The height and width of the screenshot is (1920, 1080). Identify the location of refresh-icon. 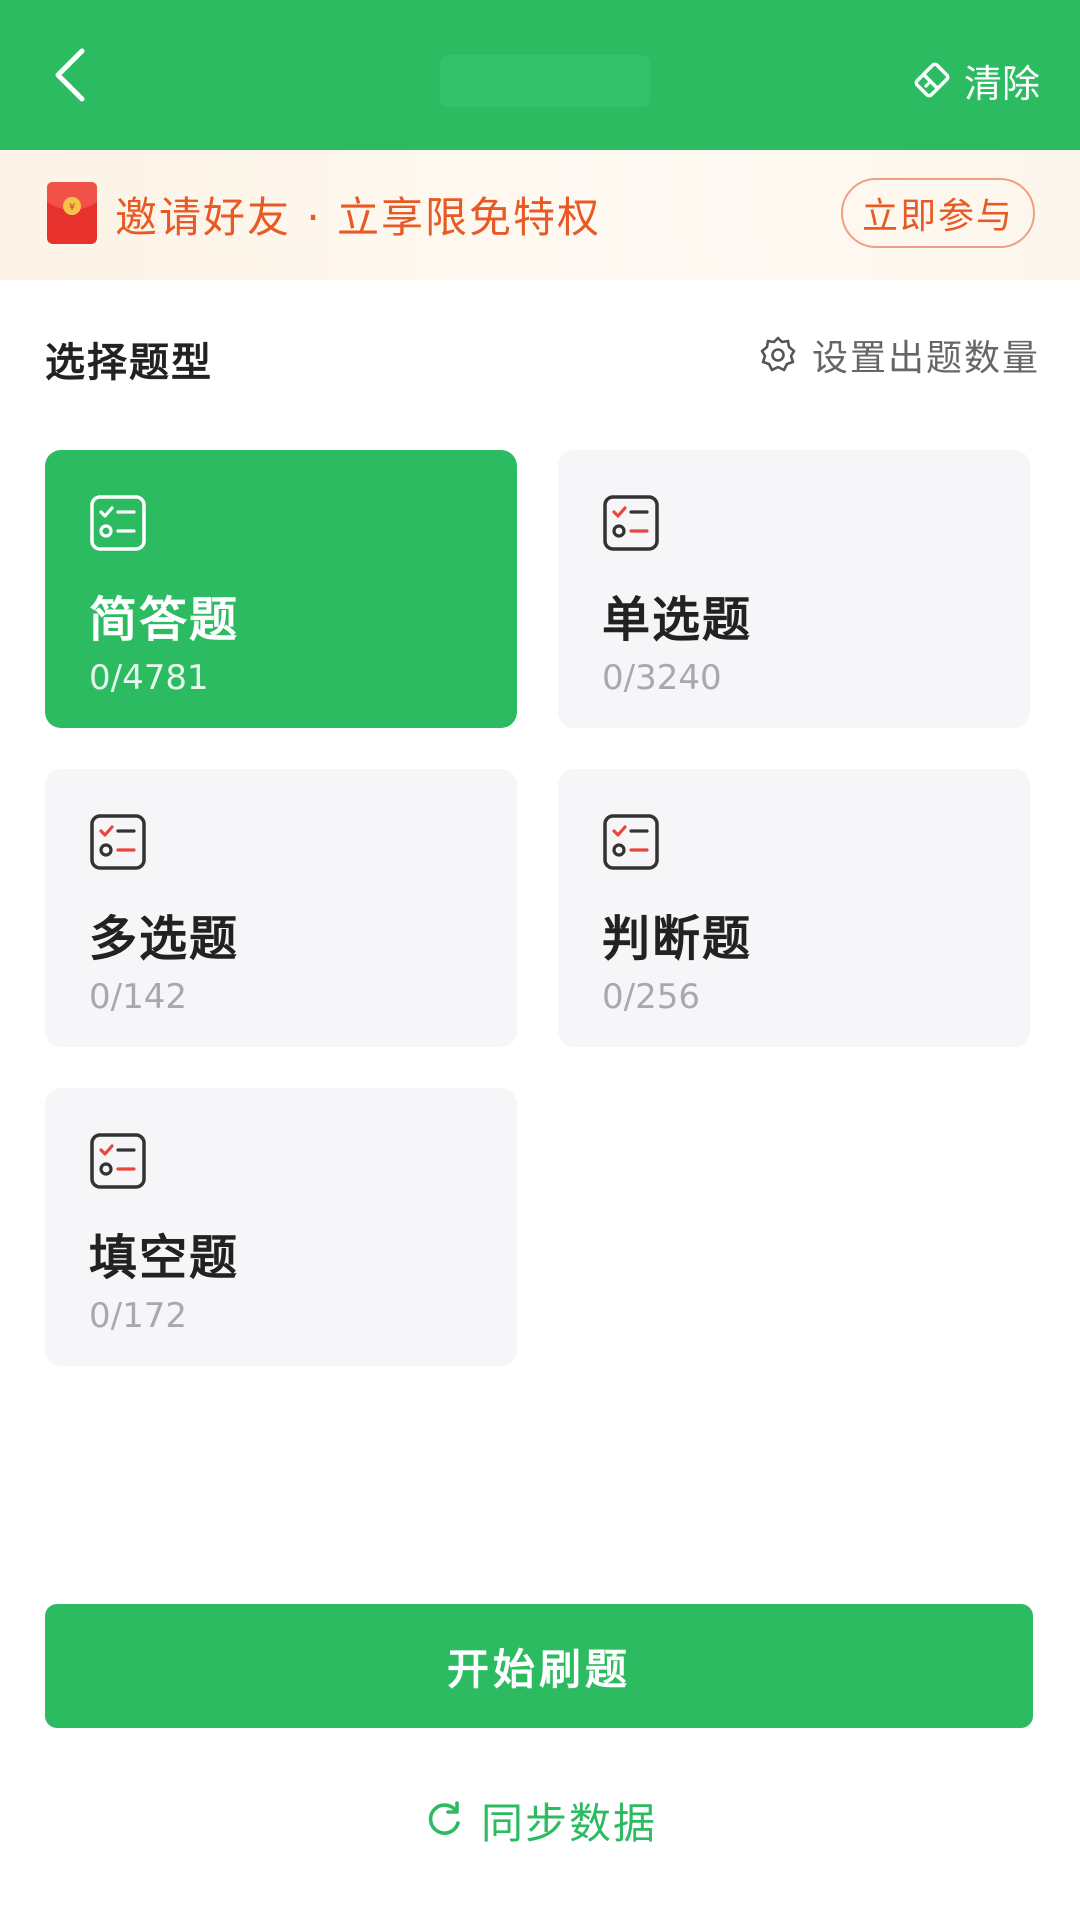
(444, 1820).